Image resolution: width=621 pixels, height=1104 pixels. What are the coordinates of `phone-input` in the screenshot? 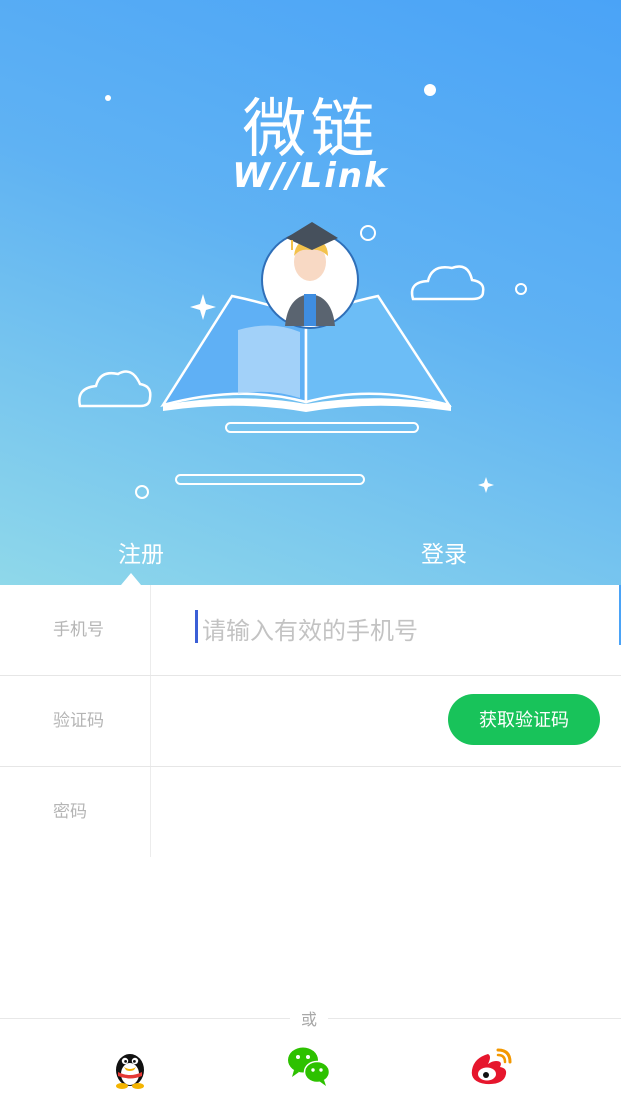 It's located at (410, 631).